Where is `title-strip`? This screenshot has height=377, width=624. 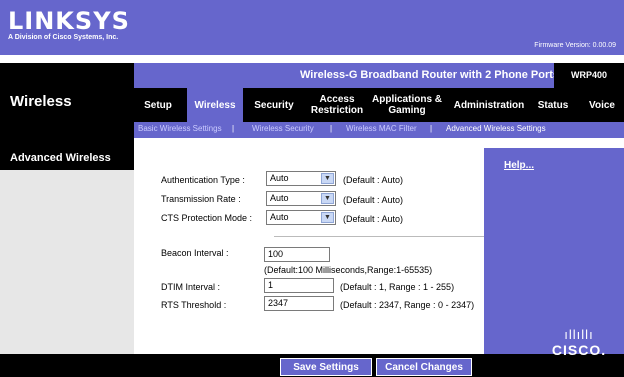 title-strip is located at coordinates (312, 59).